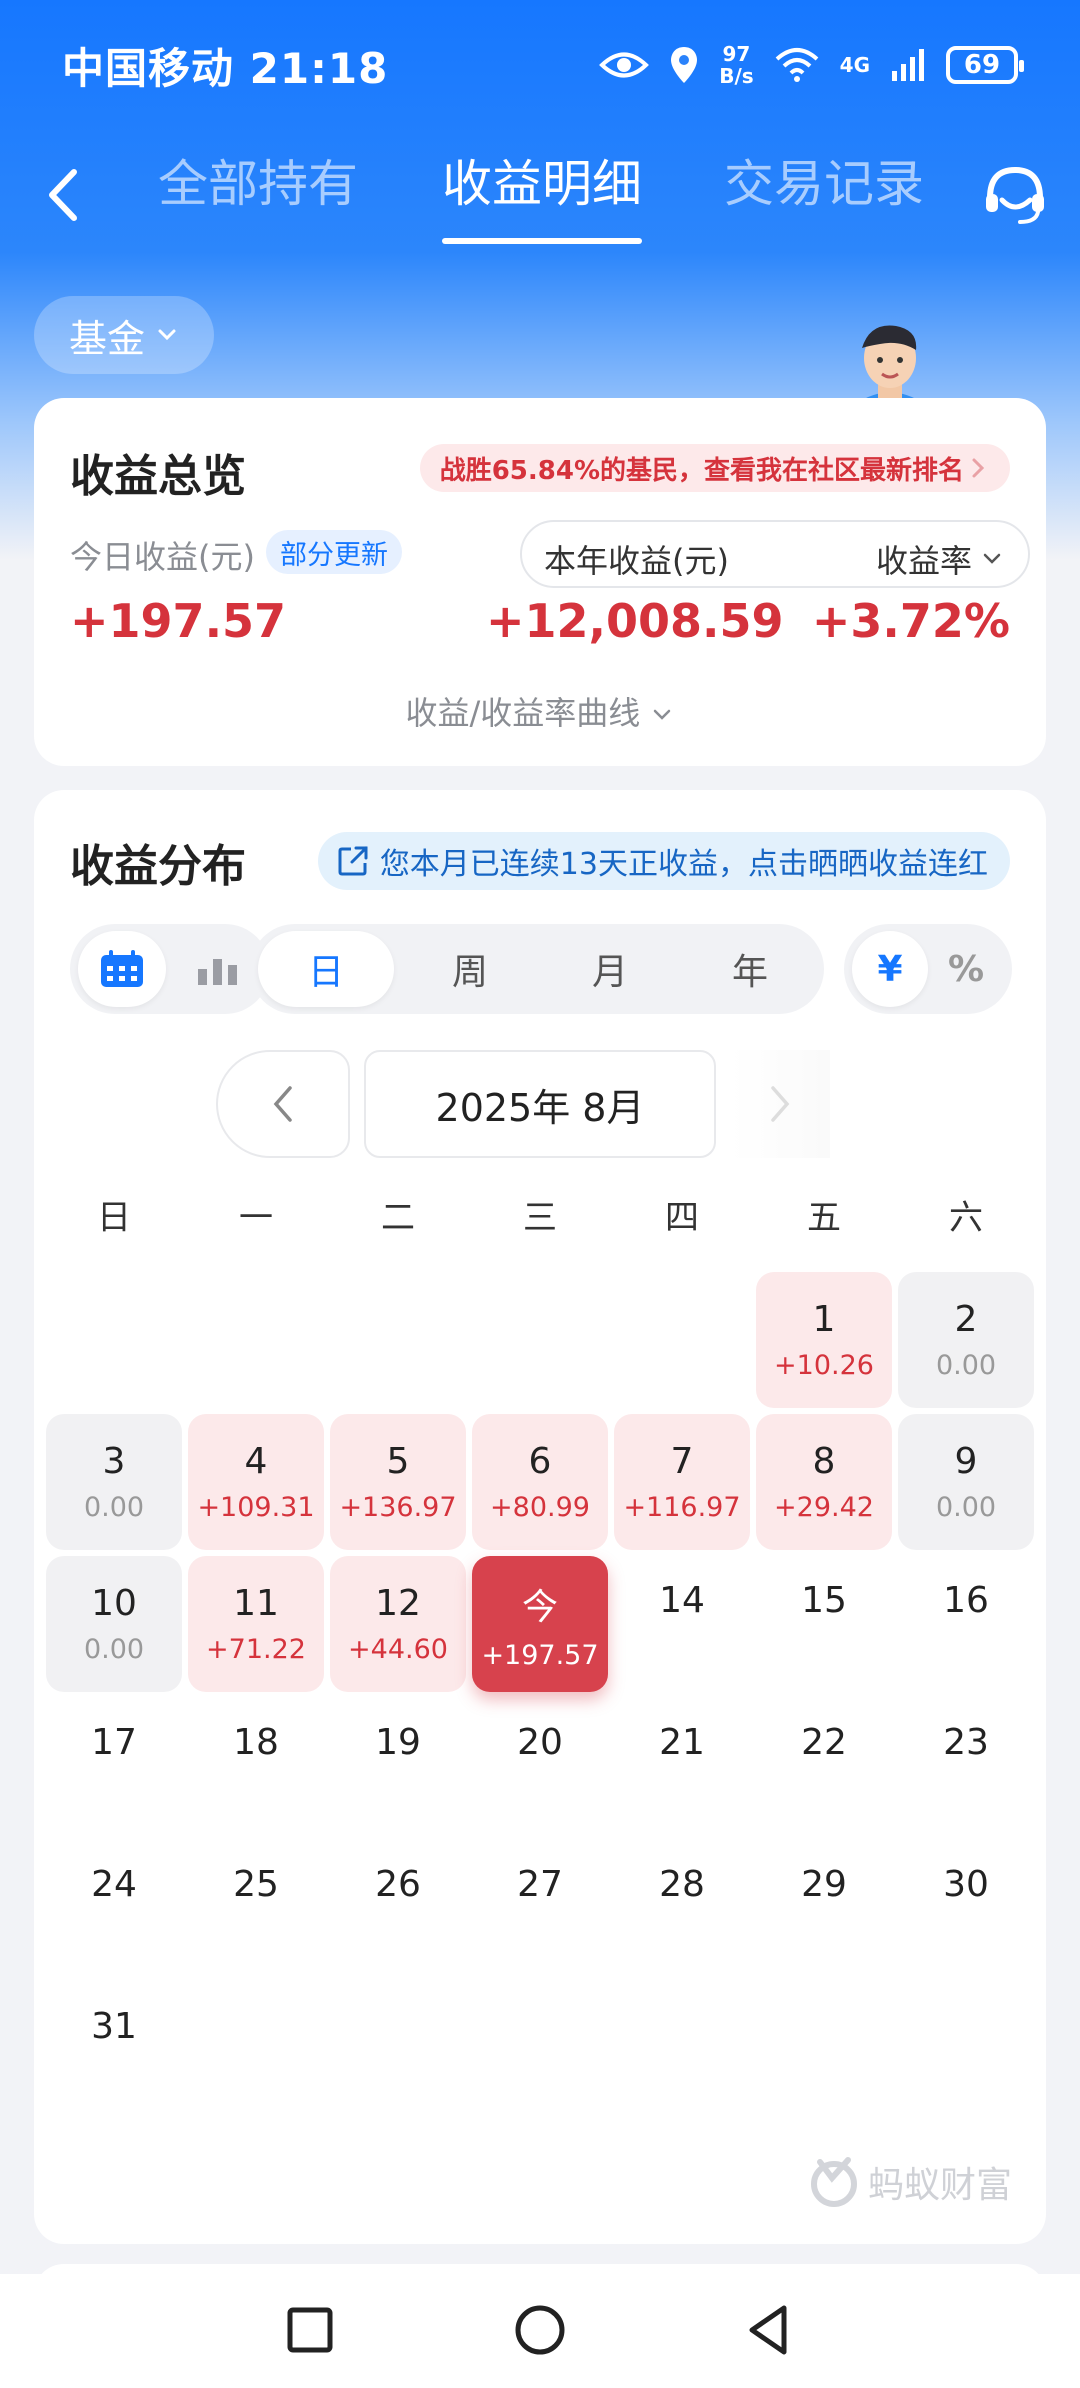 The height and width of the screenshot is (2388, 1080). What do you see at coordinates (775, 554) in the screenshot?
I see `year-profit-selector: 本年收益(元) 收益率` at bounding box center [775, 554].